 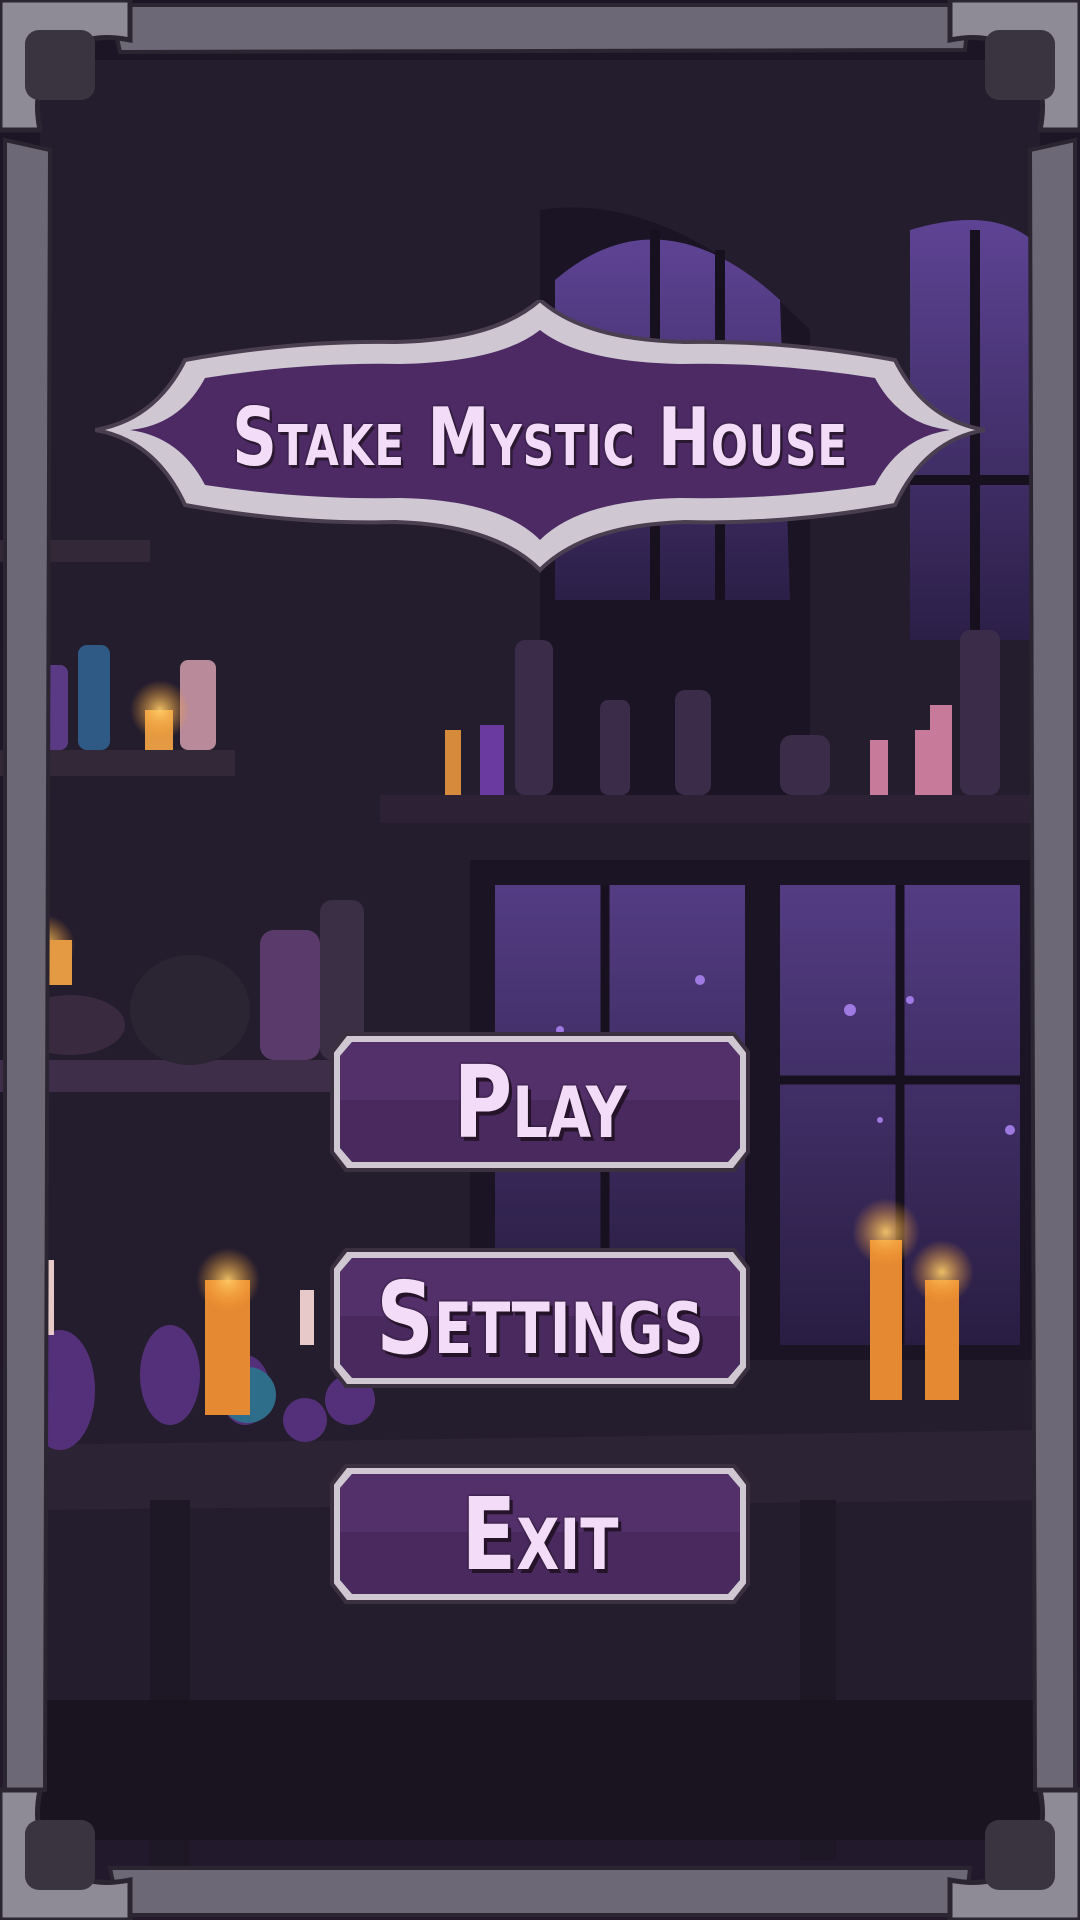 I want to click on settings-label: Settings, so click(x=540, y=1318).